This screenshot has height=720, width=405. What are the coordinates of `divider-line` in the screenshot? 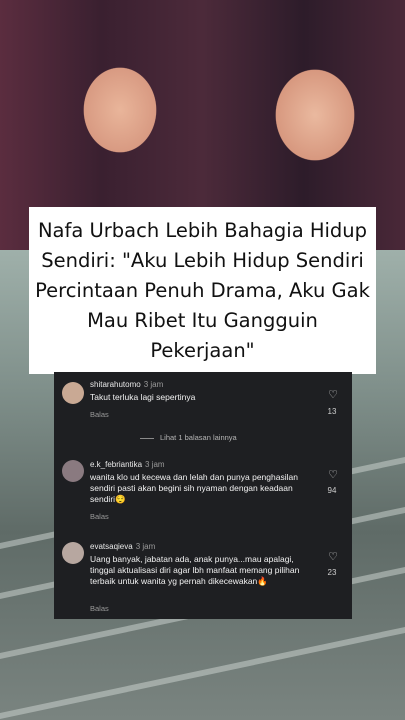 It's located at (147, 438).